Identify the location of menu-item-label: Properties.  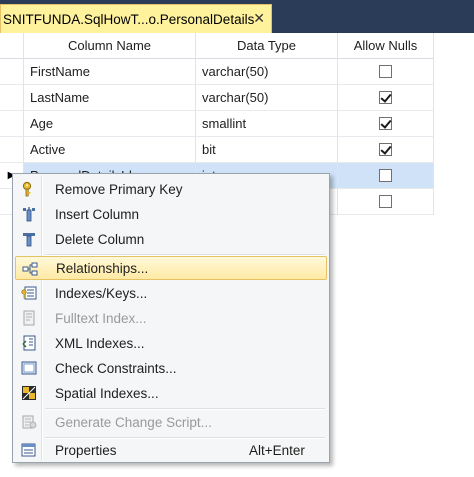
(86, 450).